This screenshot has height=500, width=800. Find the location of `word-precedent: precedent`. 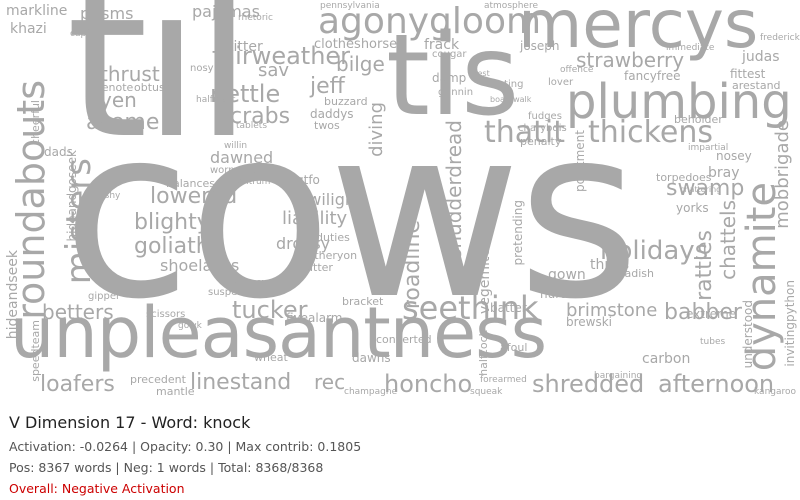

word-precedent: precedent is located at coordinates (158, 379).